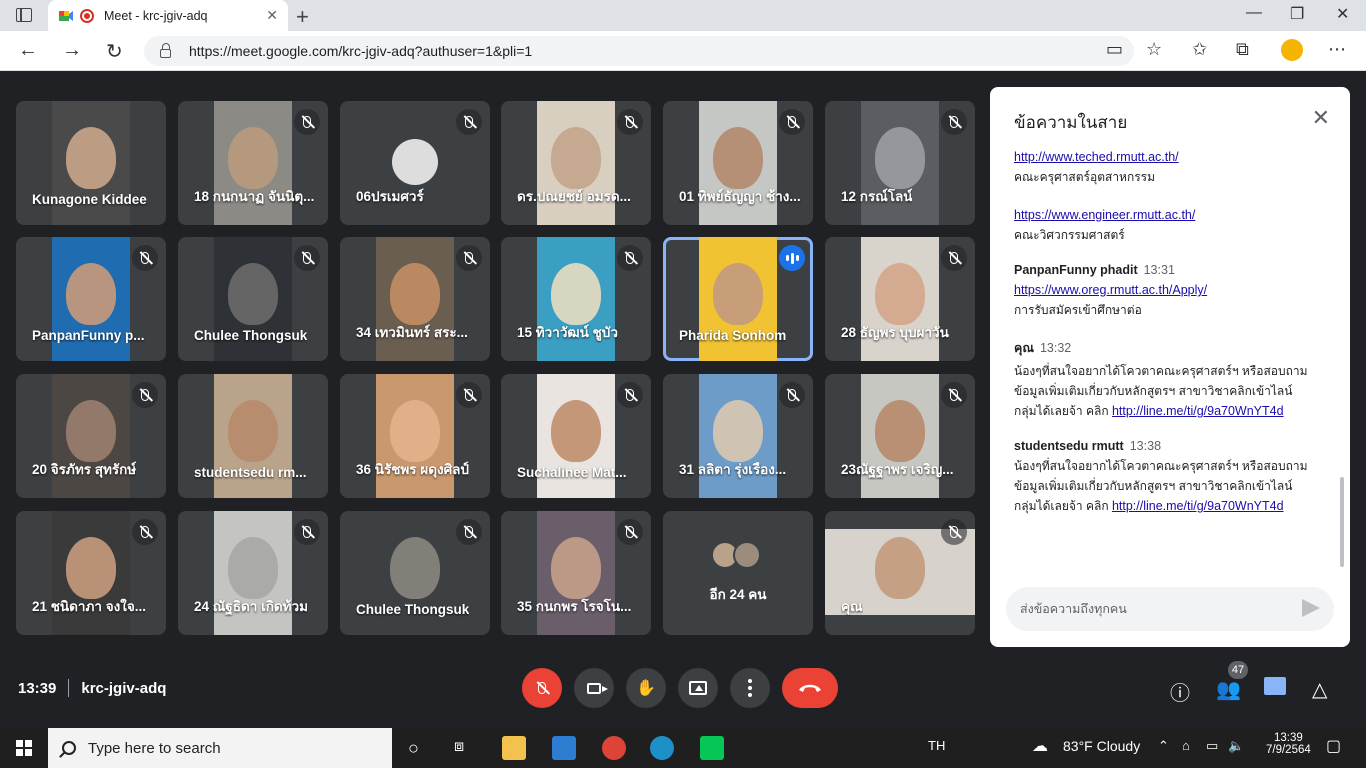  Describe the element at coordinates (1242, 49) in the screenshot. I see `collections-icon: ⧉` at that location.